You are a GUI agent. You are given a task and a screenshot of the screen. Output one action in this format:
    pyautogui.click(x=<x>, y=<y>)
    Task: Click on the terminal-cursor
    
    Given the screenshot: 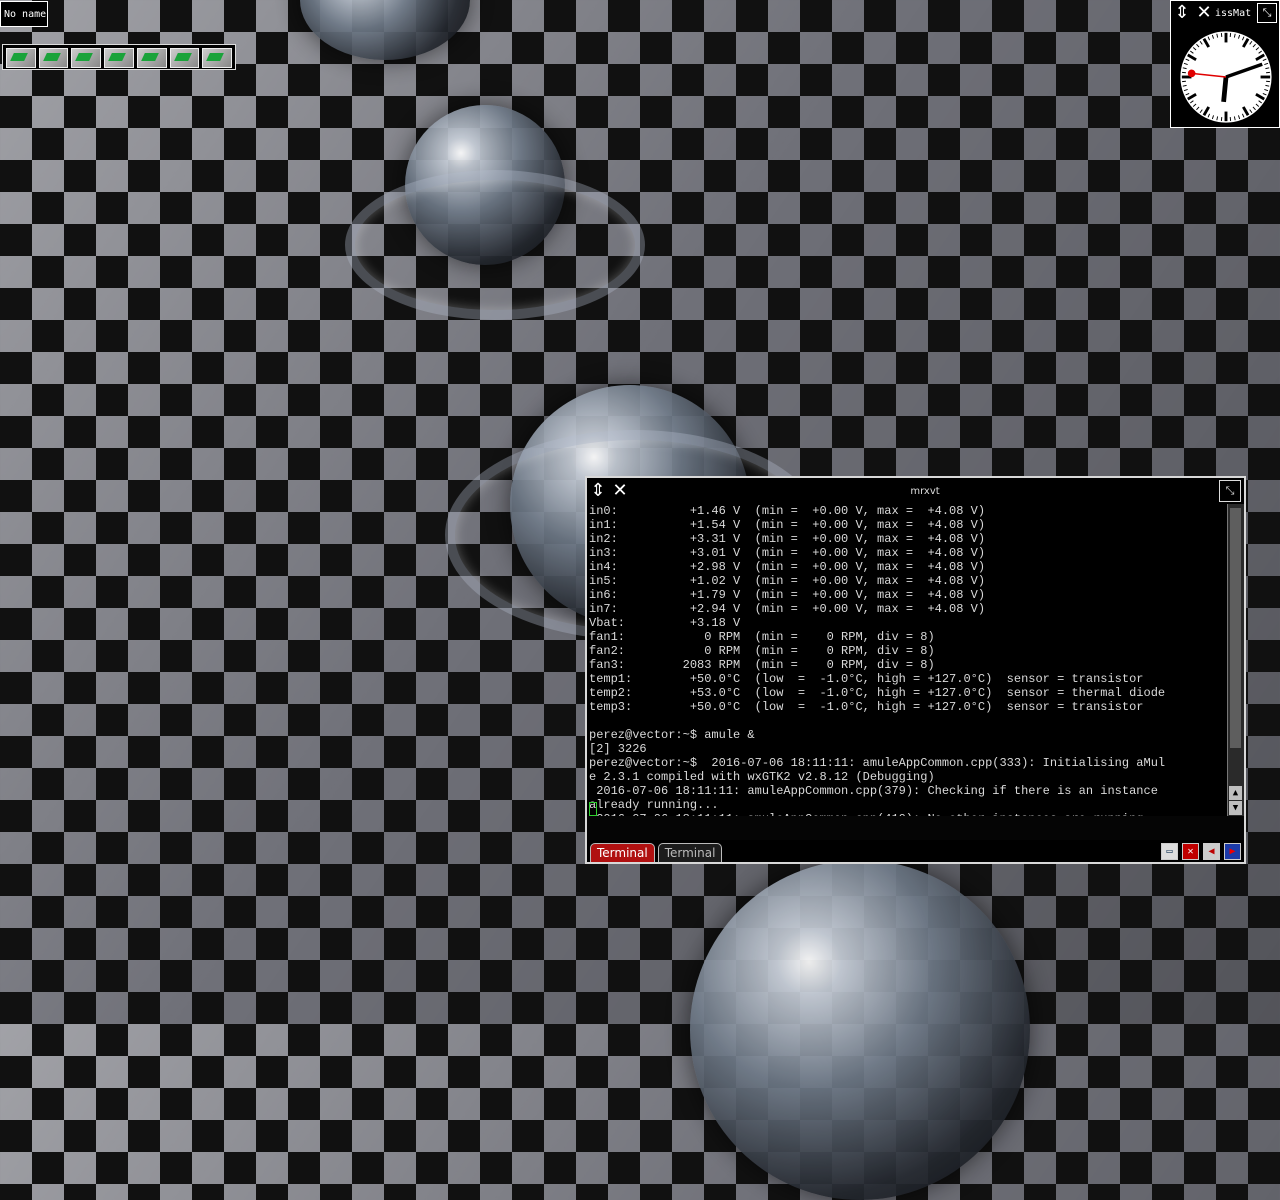 What is the action you would take?
    pyautogui.click(x=593, y=809)
    